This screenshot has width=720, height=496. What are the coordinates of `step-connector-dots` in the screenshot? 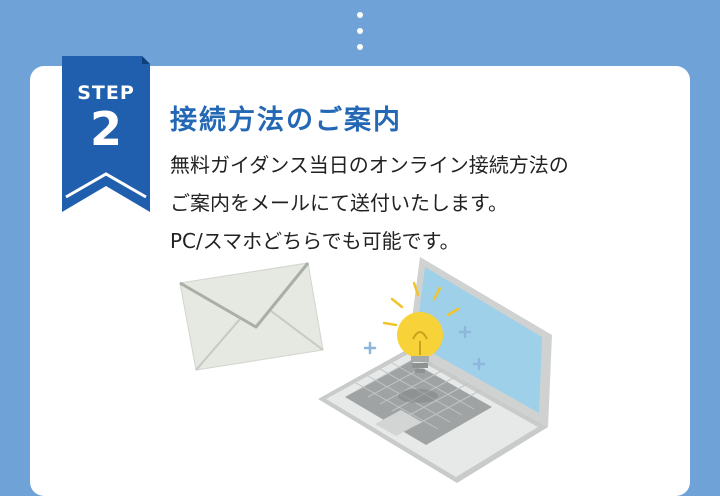 It's located at (360, 36).